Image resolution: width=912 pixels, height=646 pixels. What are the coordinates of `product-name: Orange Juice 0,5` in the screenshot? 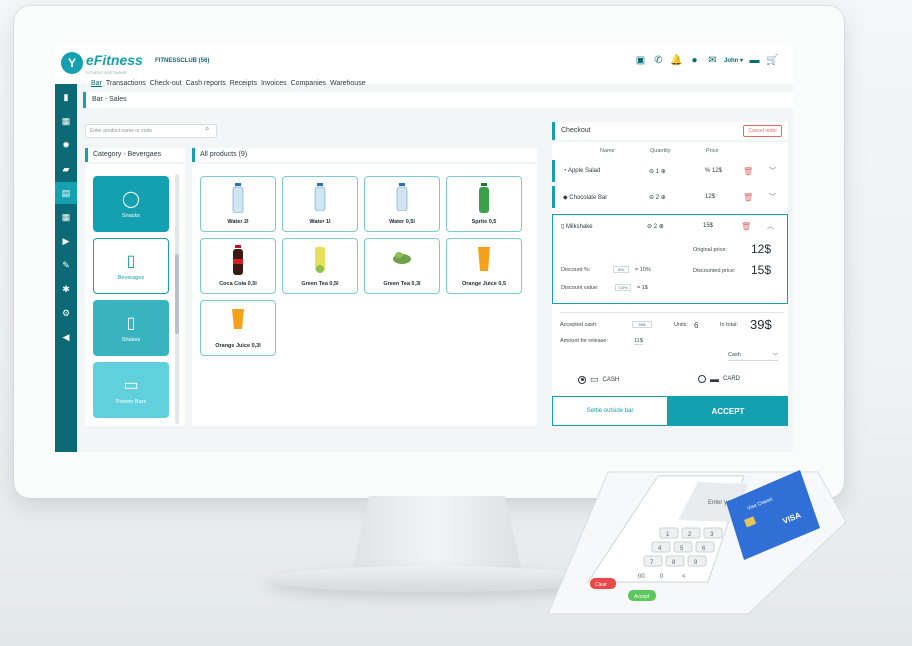 It's located at (484, 284).